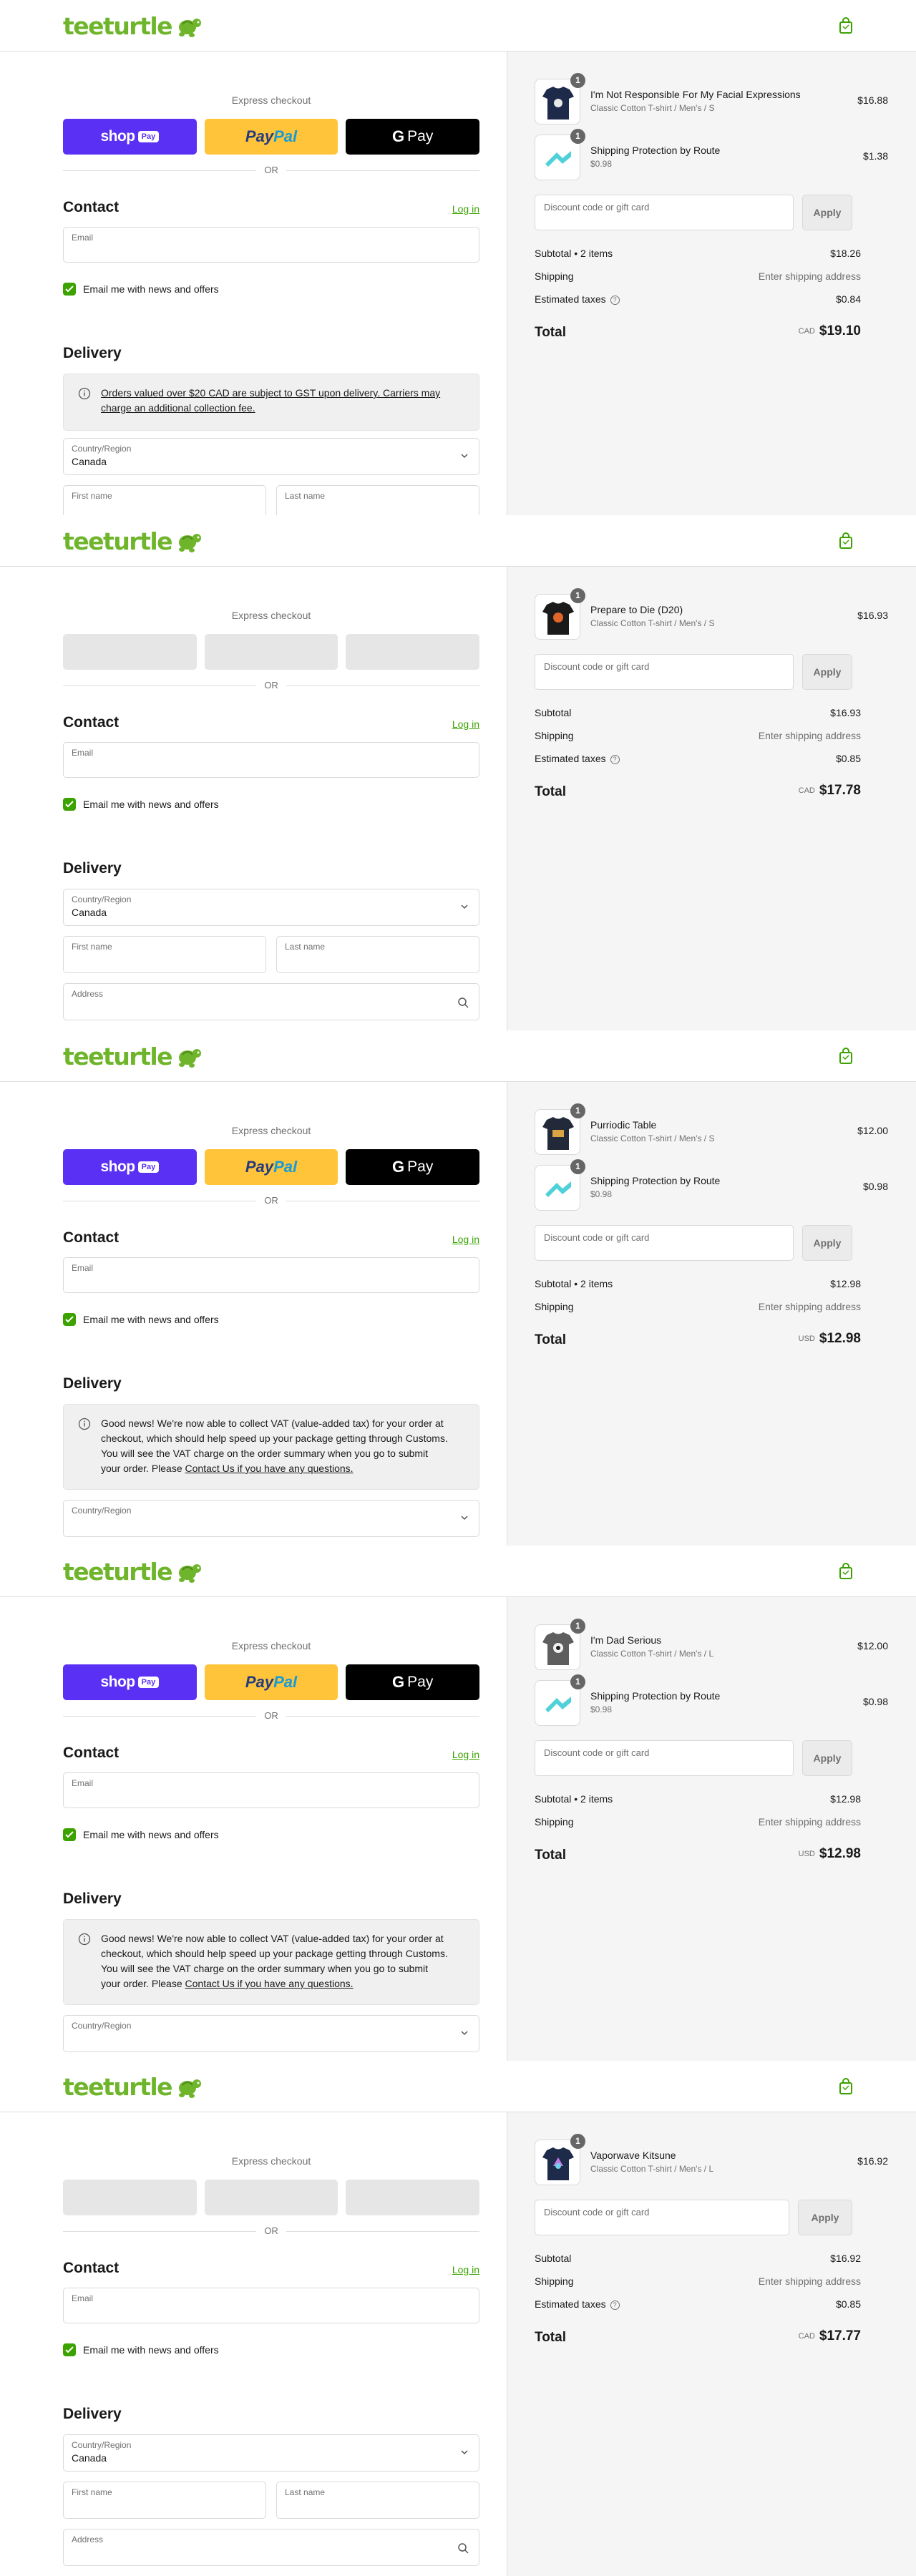 This screenshot has width=916, height=2576. Describe the element at coordinates (655, 150) in the screenshot. I see `item-name: Shipping Protection by Route` at that location.